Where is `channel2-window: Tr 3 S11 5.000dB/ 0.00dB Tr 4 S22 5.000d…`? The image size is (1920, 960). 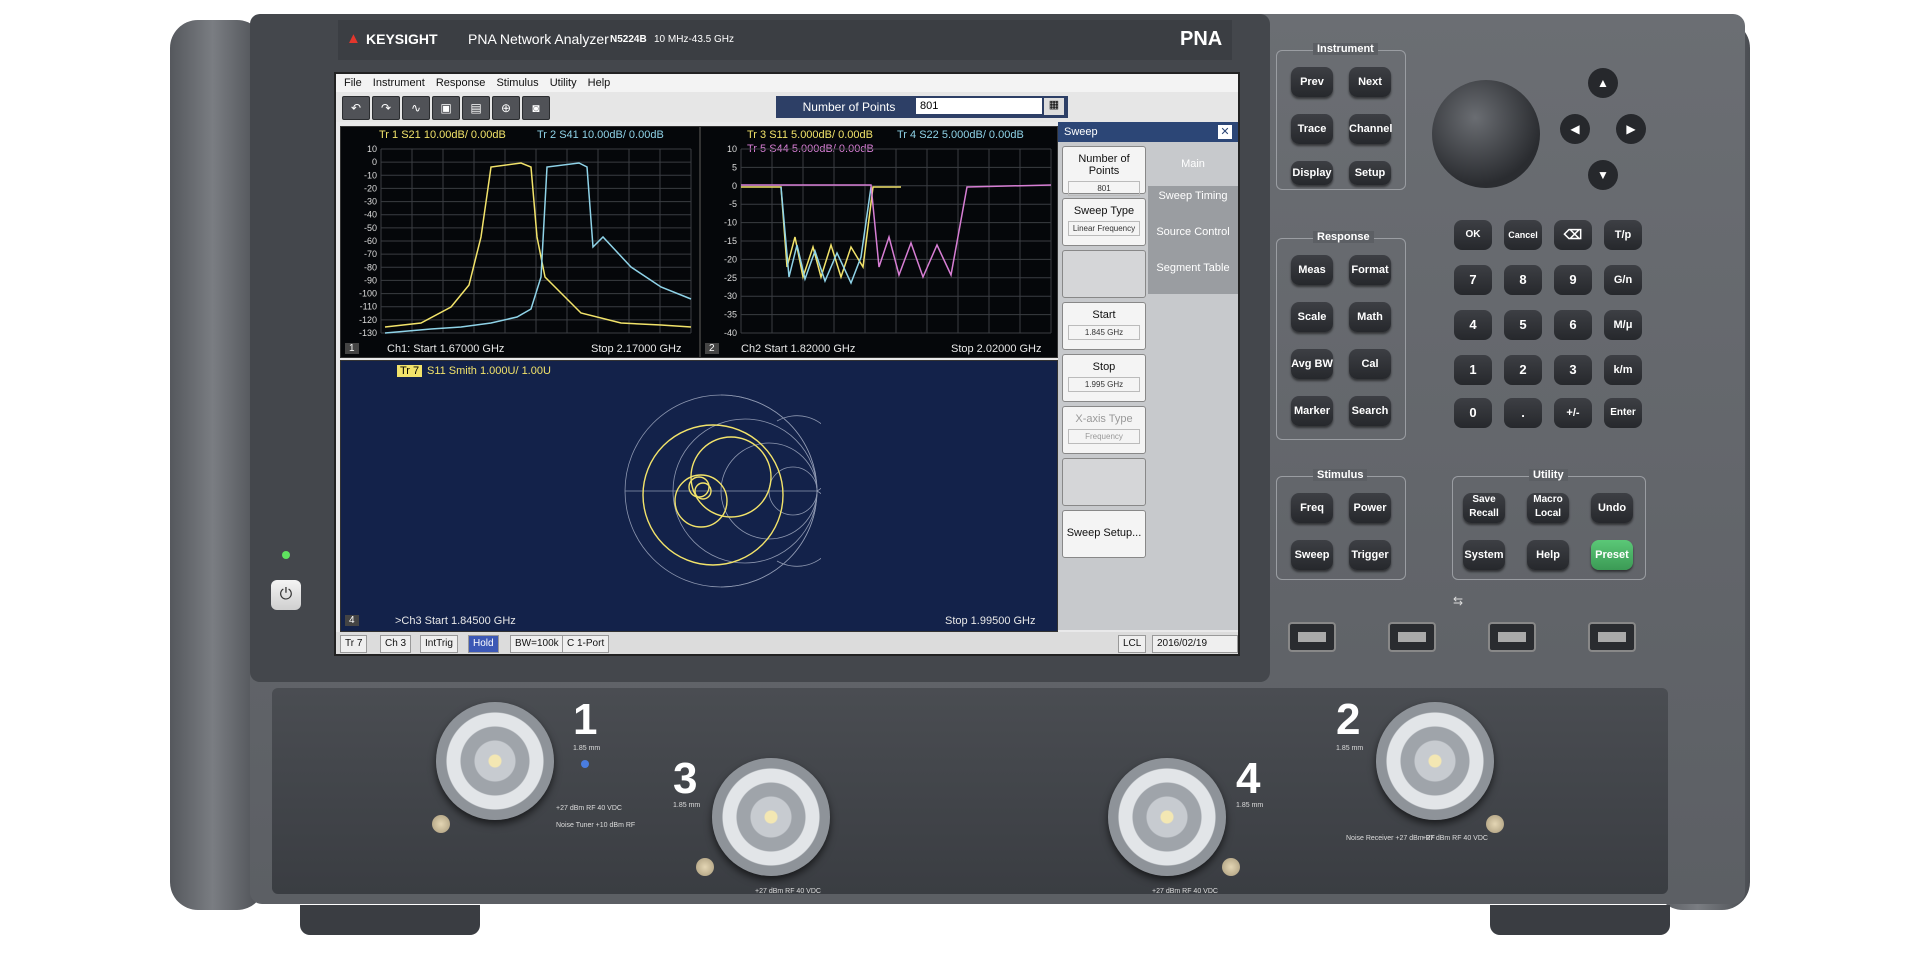
channel2-window: Tr 3 S11 5.000dB/ 0.00dB Tr 4 S22 5.000d… is located at coordinates (879, 242).